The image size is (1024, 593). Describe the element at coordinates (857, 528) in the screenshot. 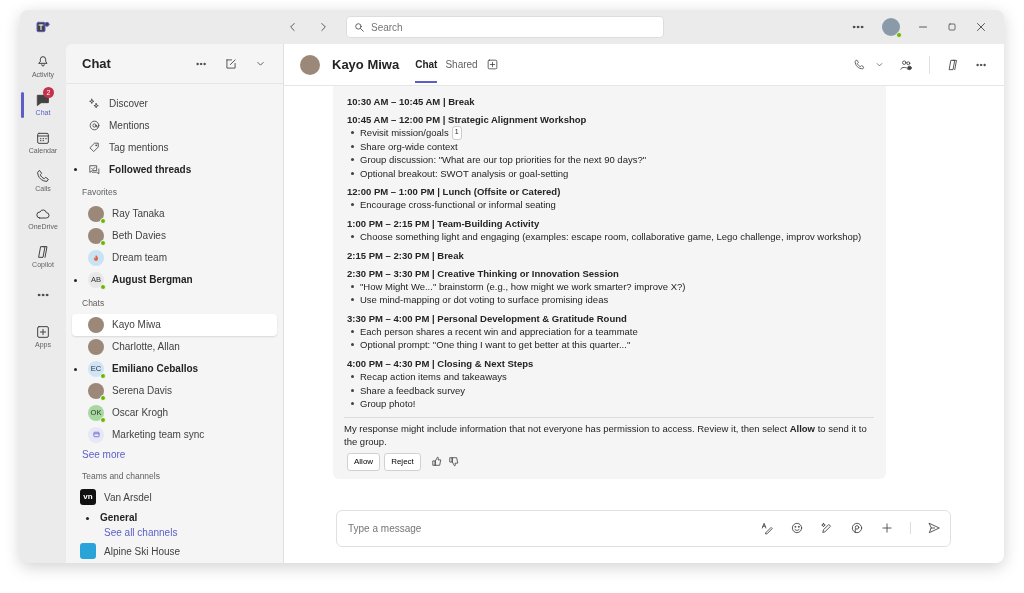

I see `loop-icon` at that location.